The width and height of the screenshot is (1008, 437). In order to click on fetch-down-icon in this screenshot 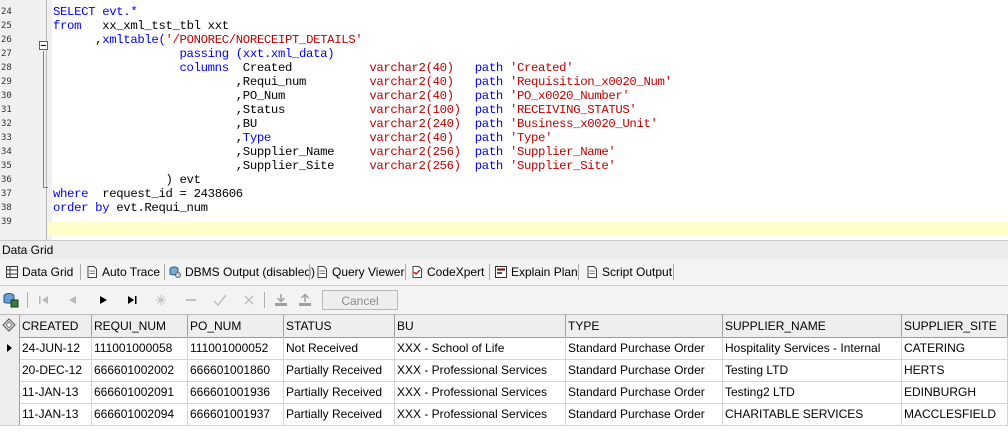, I will do `click(281, 300)`.